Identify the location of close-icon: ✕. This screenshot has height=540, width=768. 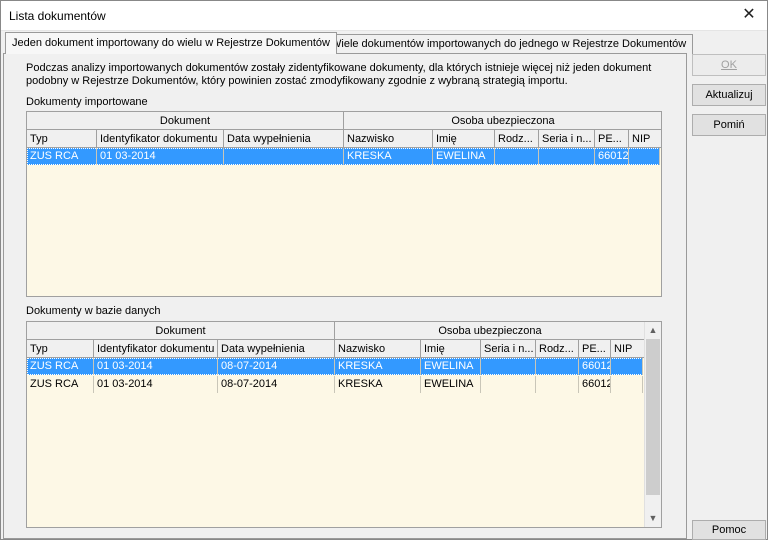
(749, 15).